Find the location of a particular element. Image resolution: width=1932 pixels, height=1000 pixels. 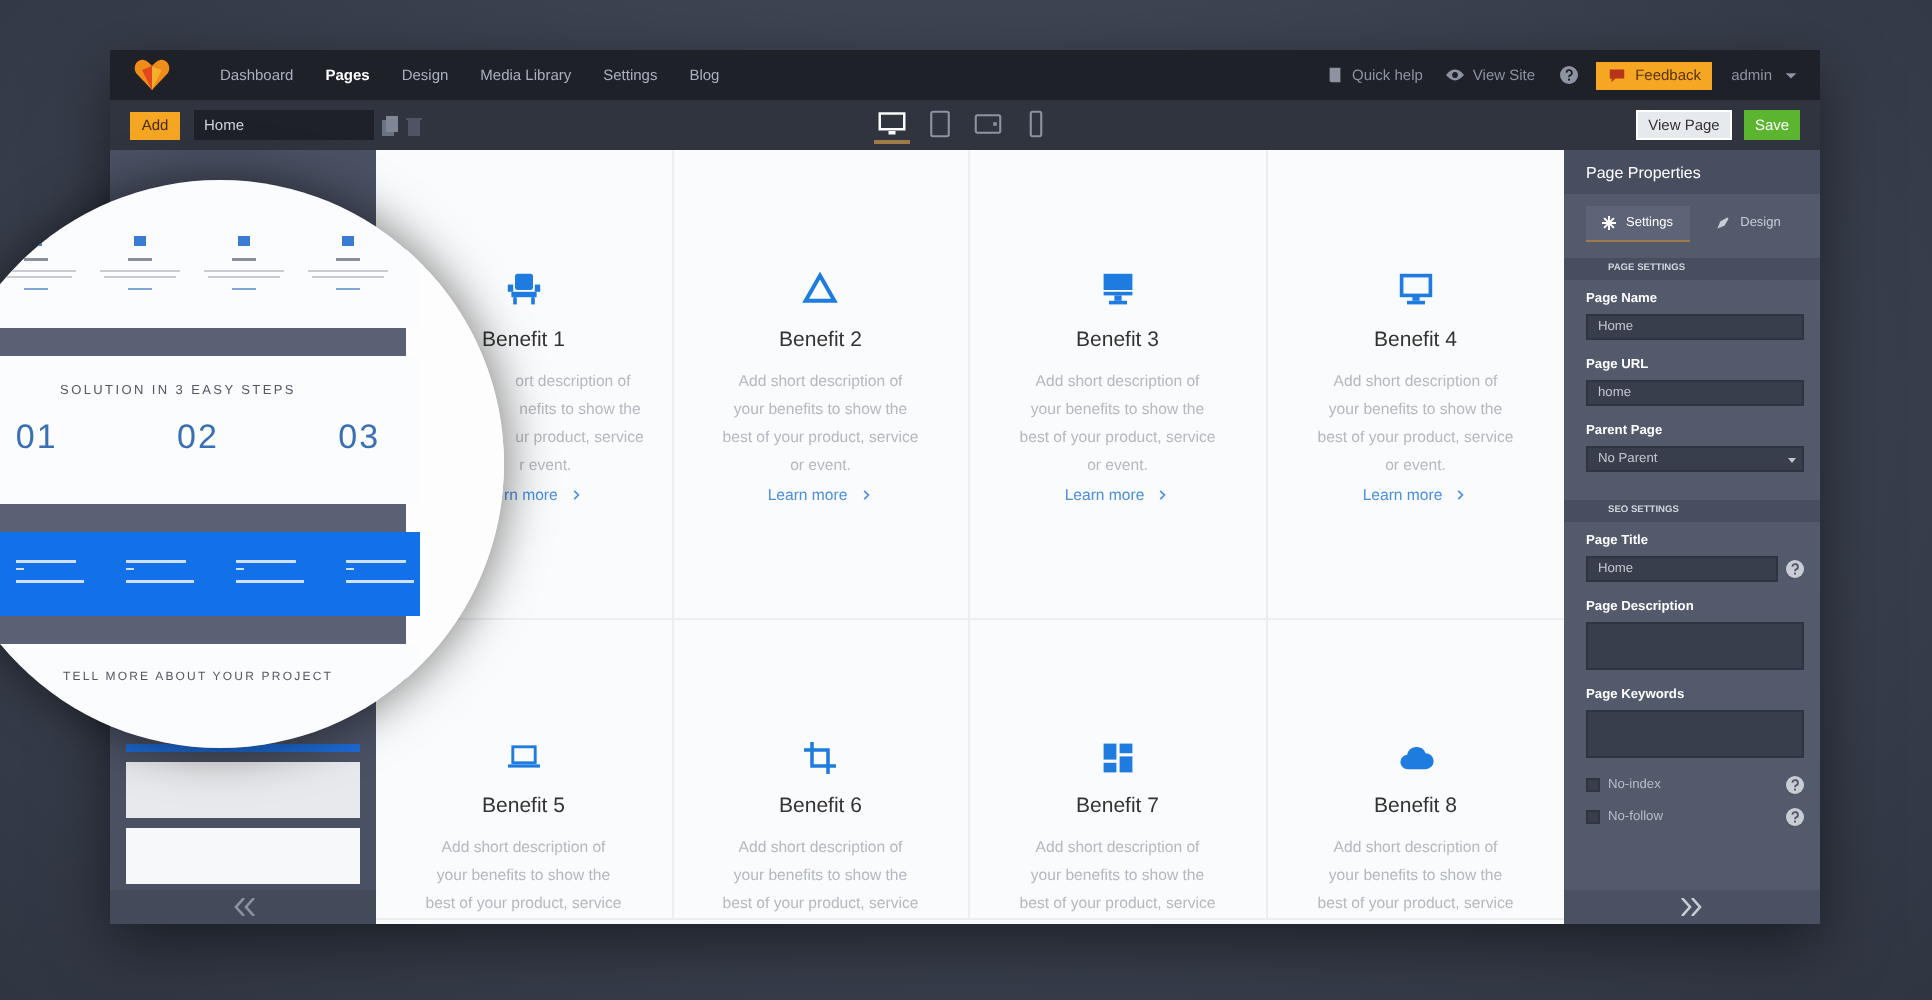

step-number: 01 is located at coordinates (36, 438).